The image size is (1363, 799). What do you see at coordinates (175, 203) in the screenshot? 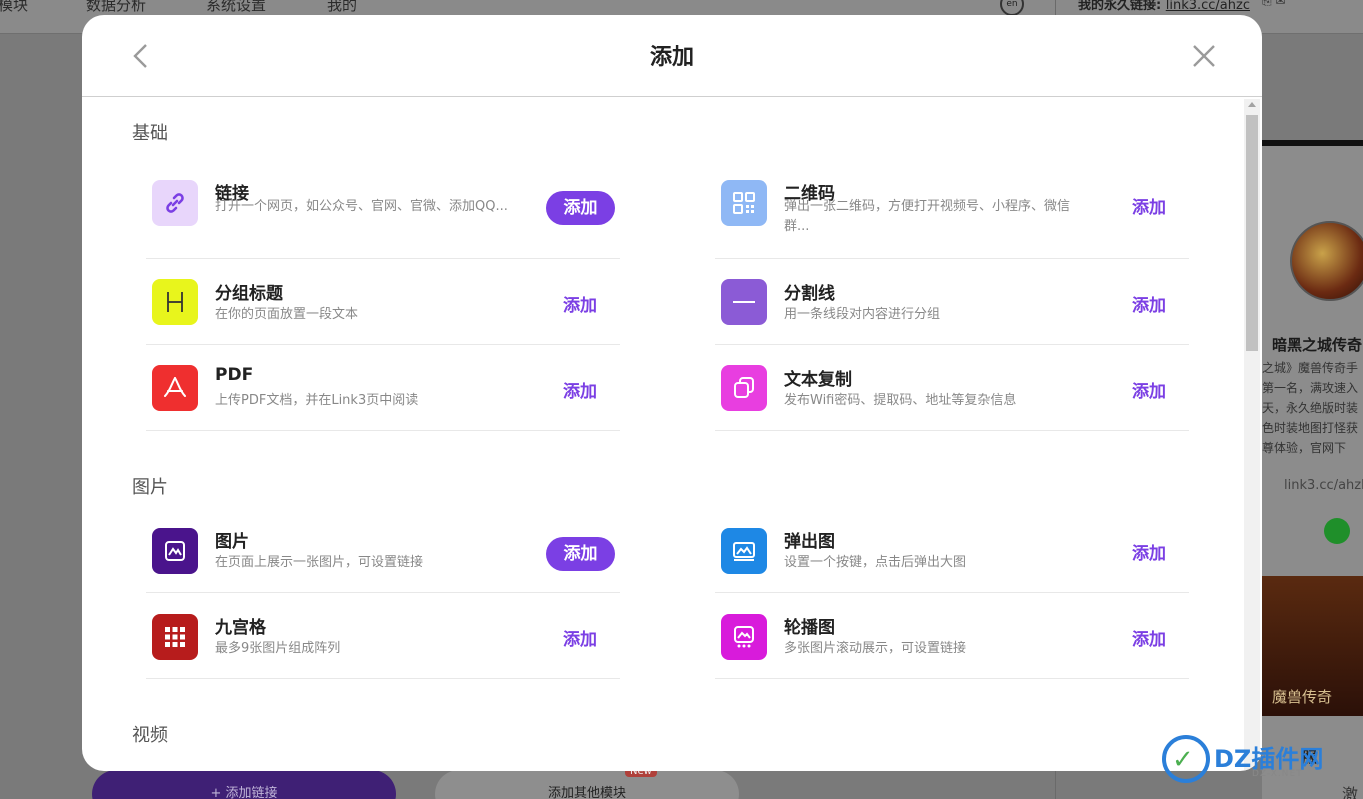
I see `link-icon` at bounding box center [175, 203].